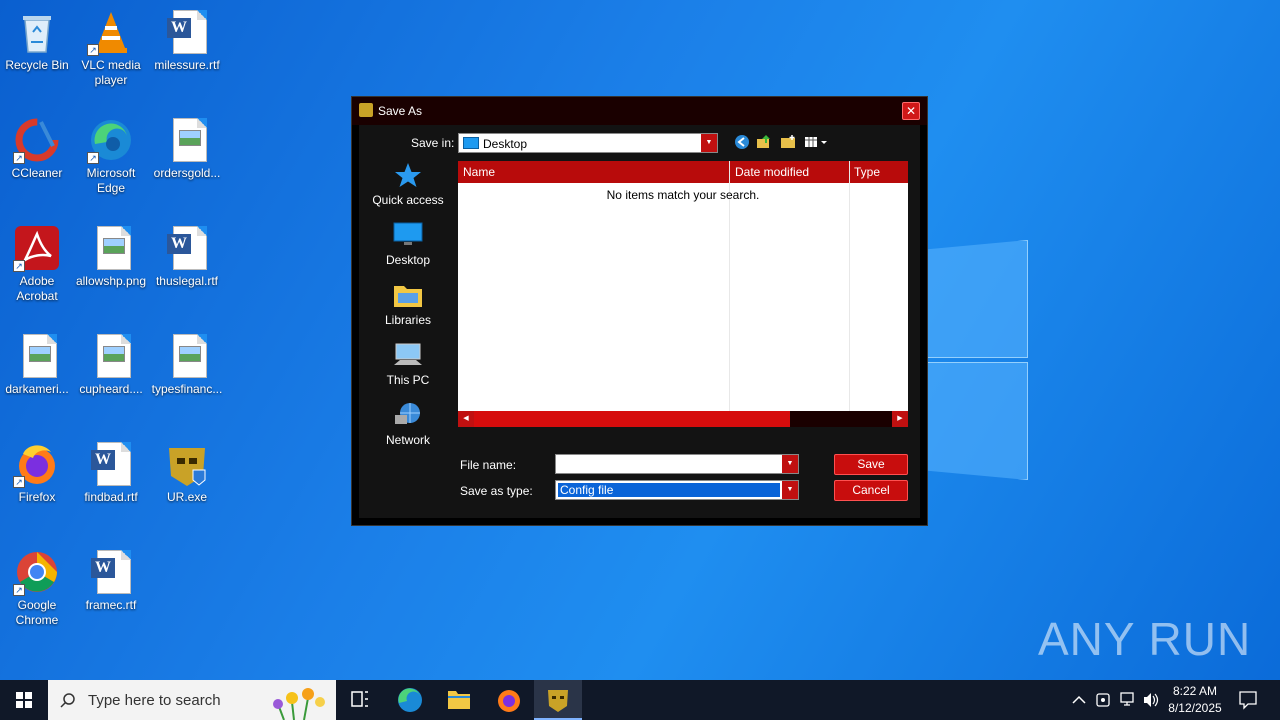  Describe the element at coordinates (505, 144) in the screenshot. I see `save-in-value: Desktop` at that location.